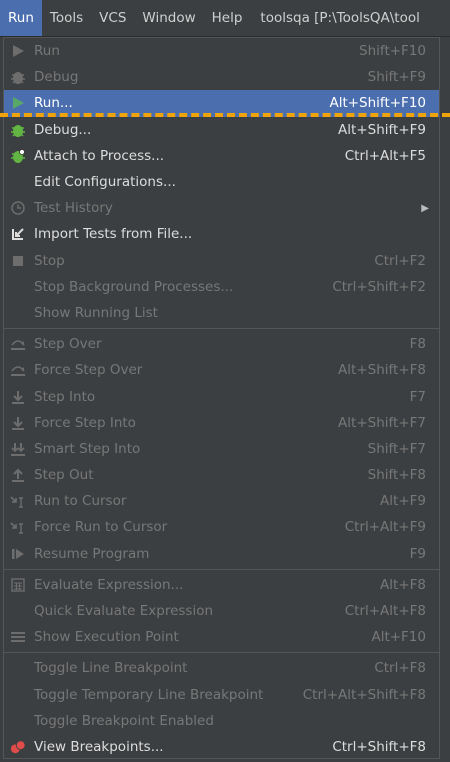  I want to click on menu-vcs: VCS, so click(112, 18).